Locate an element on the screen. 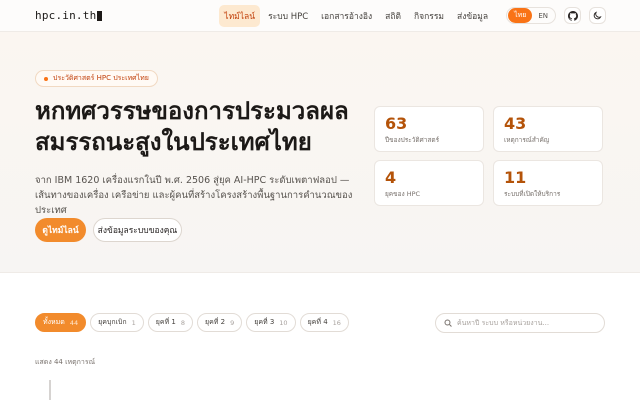 Image resolution: width=640 pixels, height=400 pixels. filter-chip-era-2: ยุคที่ 2 9 is located at coordinates (220, 322).